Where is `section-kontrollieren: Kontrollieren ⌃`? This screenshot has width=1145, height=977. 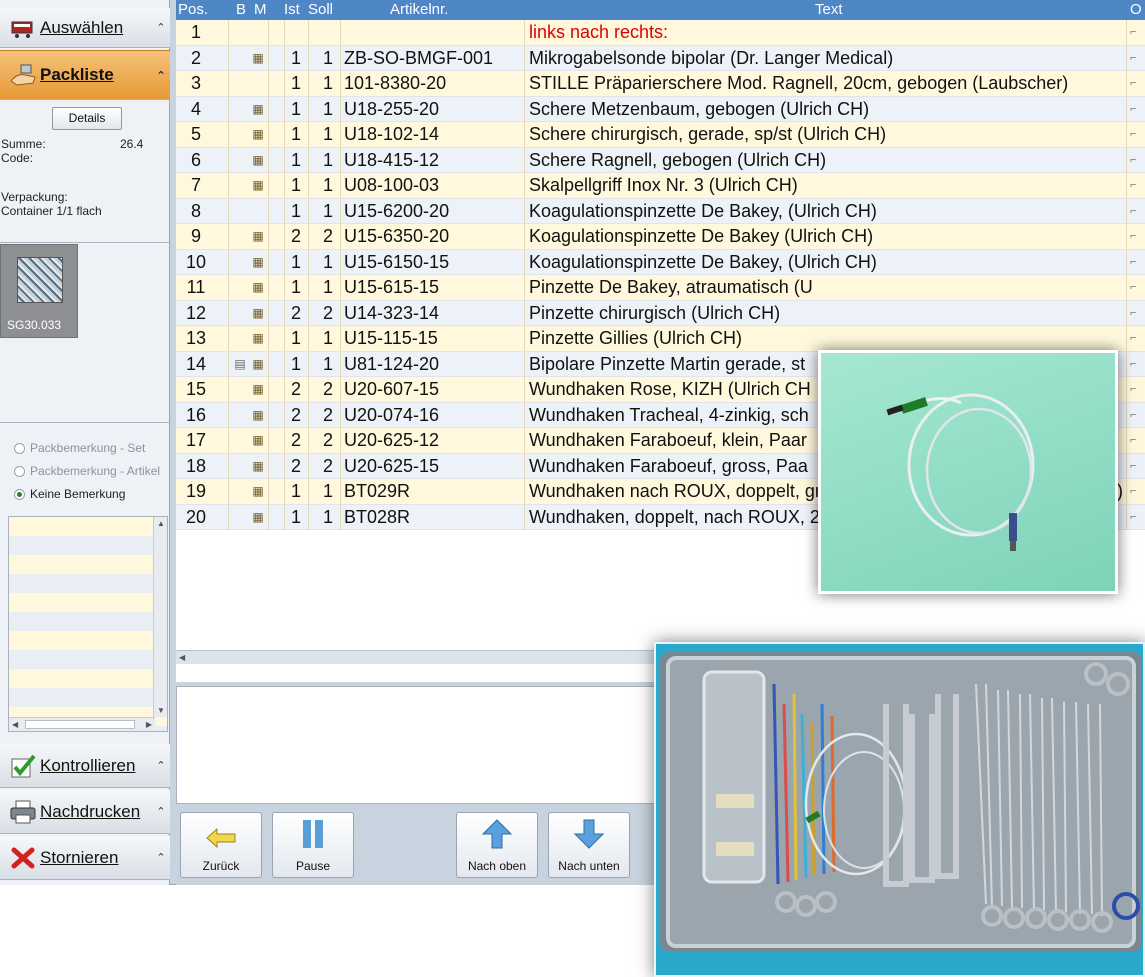 section-kontrollieren: Kontrollieren ⌃ is located at coordinates (85, 766).